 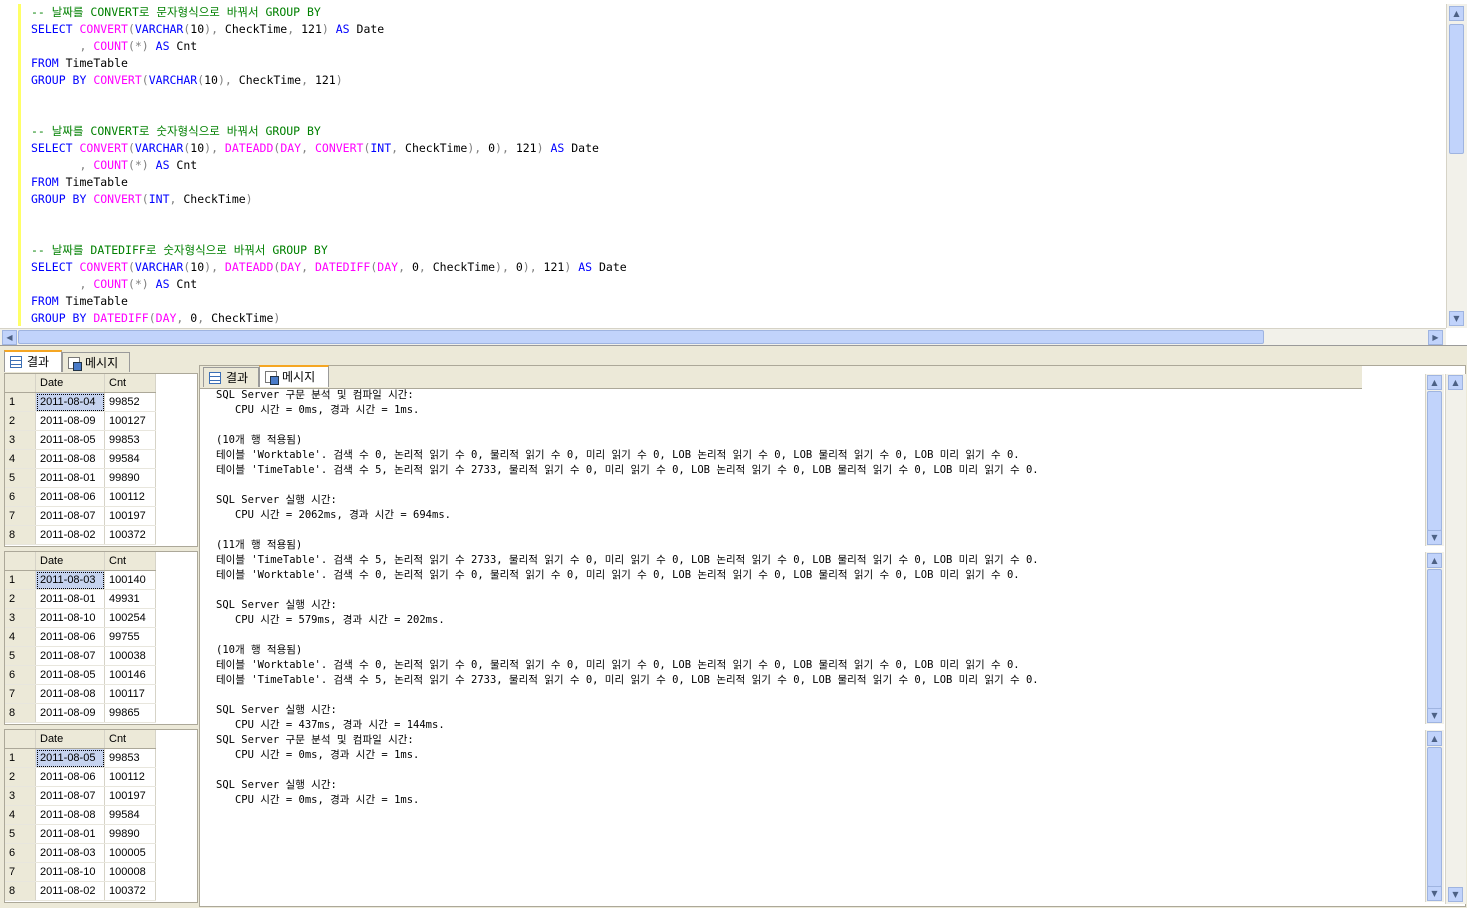 What do you see at coordinates (130, 777) in the screenshot?
I see `cnt-cell: 100112` at bounding box center [130, 777].